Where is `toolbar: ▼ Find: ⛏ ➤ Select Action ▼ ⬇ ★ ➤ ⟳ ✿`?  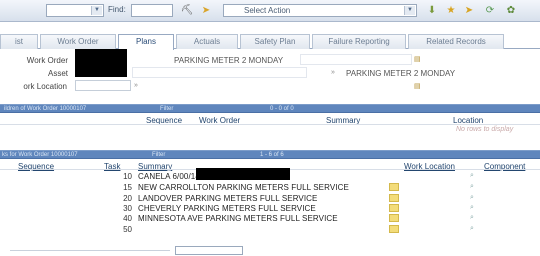
toolbar: ▼ Find: ⛏ ➤ Select Action ▼ ⬇ ★ ➤ ⟳ ✿ is located at coordinates (270, 11).